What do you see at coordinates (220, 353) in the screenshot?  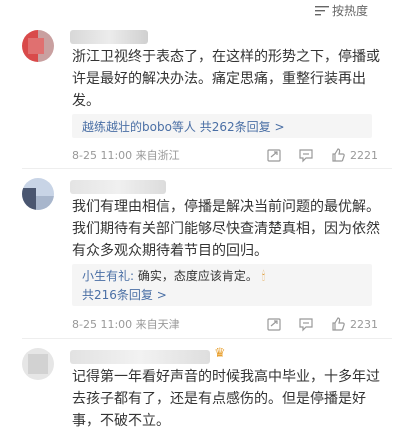 I see `crown-badge-icon: ♛` at bounding box center [220, 353].